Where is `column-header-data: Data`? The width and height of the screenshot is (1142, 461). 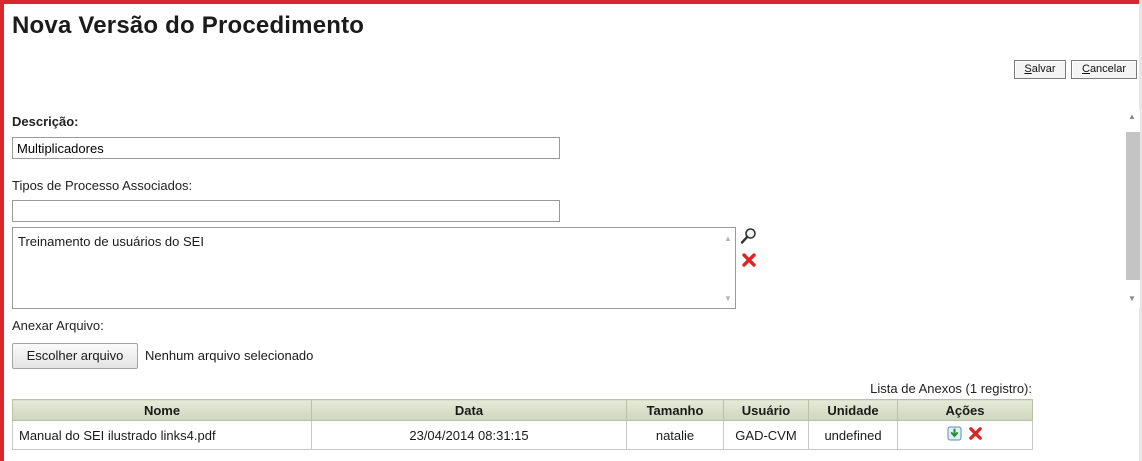 column-header-data: Data is located at coordinates (469, 410).